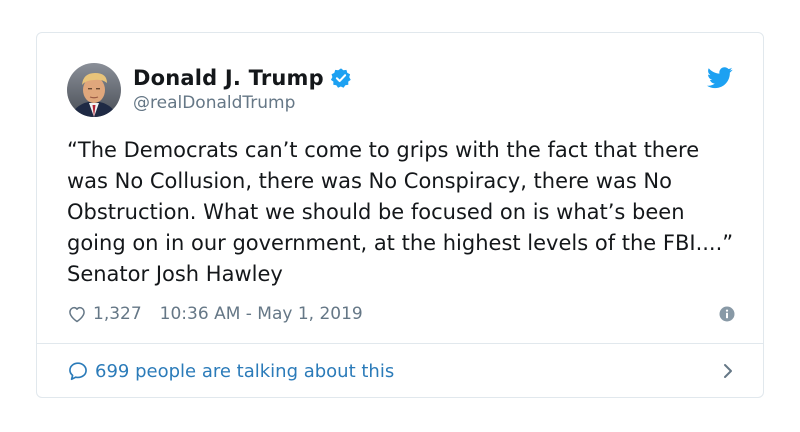  I want to click on author-name: Donald J. Trump, so click(242, 78).